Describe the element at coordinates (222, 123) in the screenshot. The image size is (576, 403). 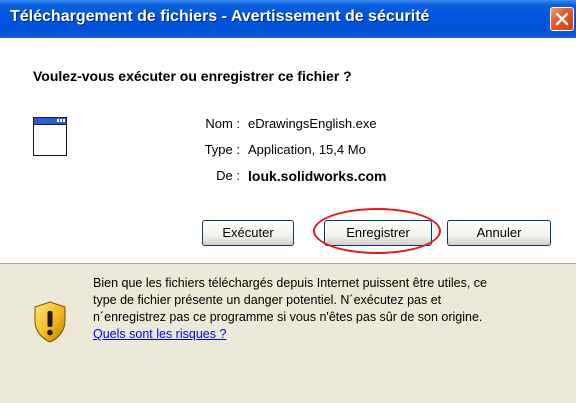
I see `file-name-label: Nom :` at that location.